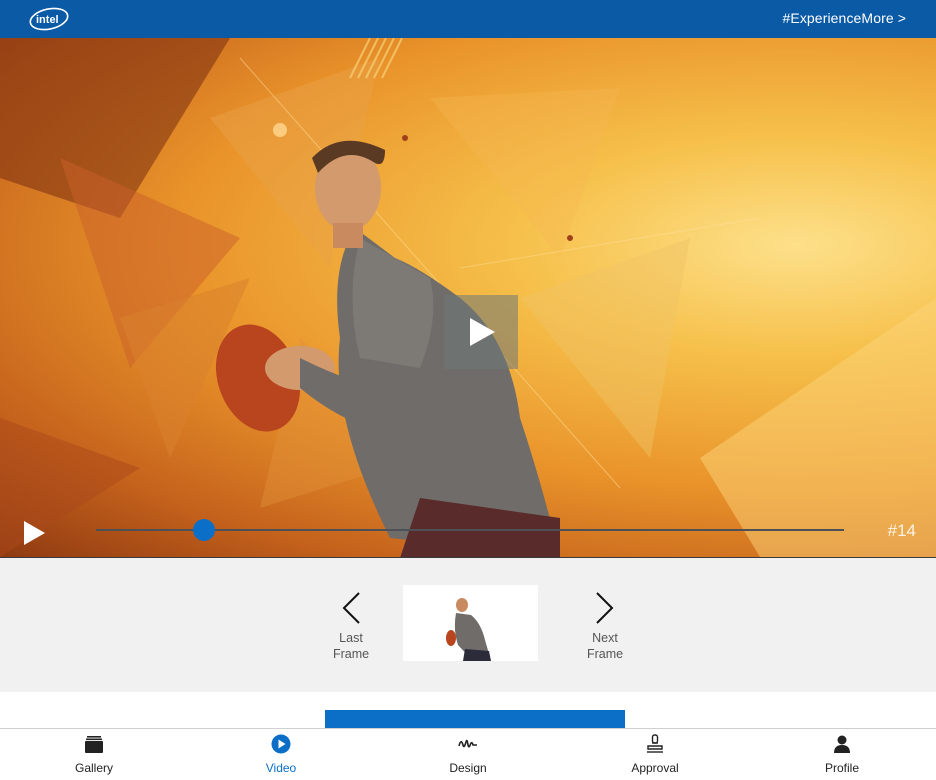 This screenshot has height=780, width=936. Describe the element at coordinates (94, 744) in the screenshot. I see `gallery-icon` at that location.